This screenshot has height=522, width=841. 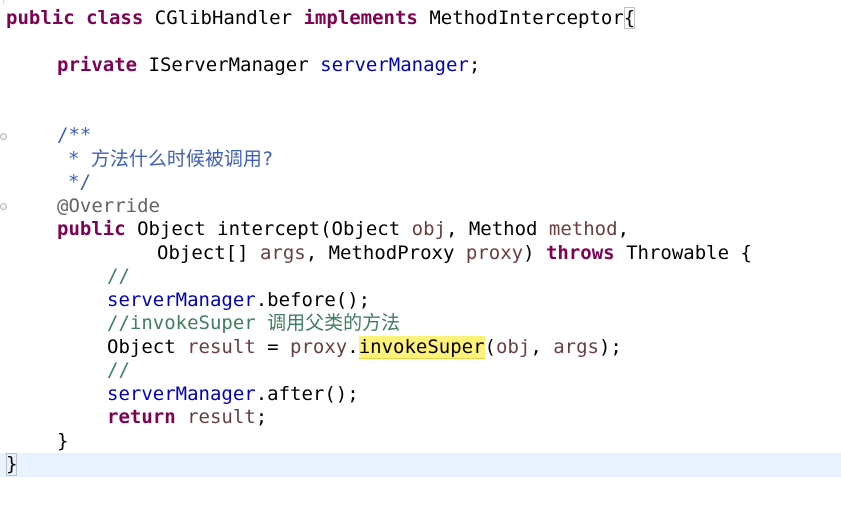 What do you see at coordinates (513, 347) in the screenshot?
I see `arg-obj: obj` at bounding box center [513, 347].